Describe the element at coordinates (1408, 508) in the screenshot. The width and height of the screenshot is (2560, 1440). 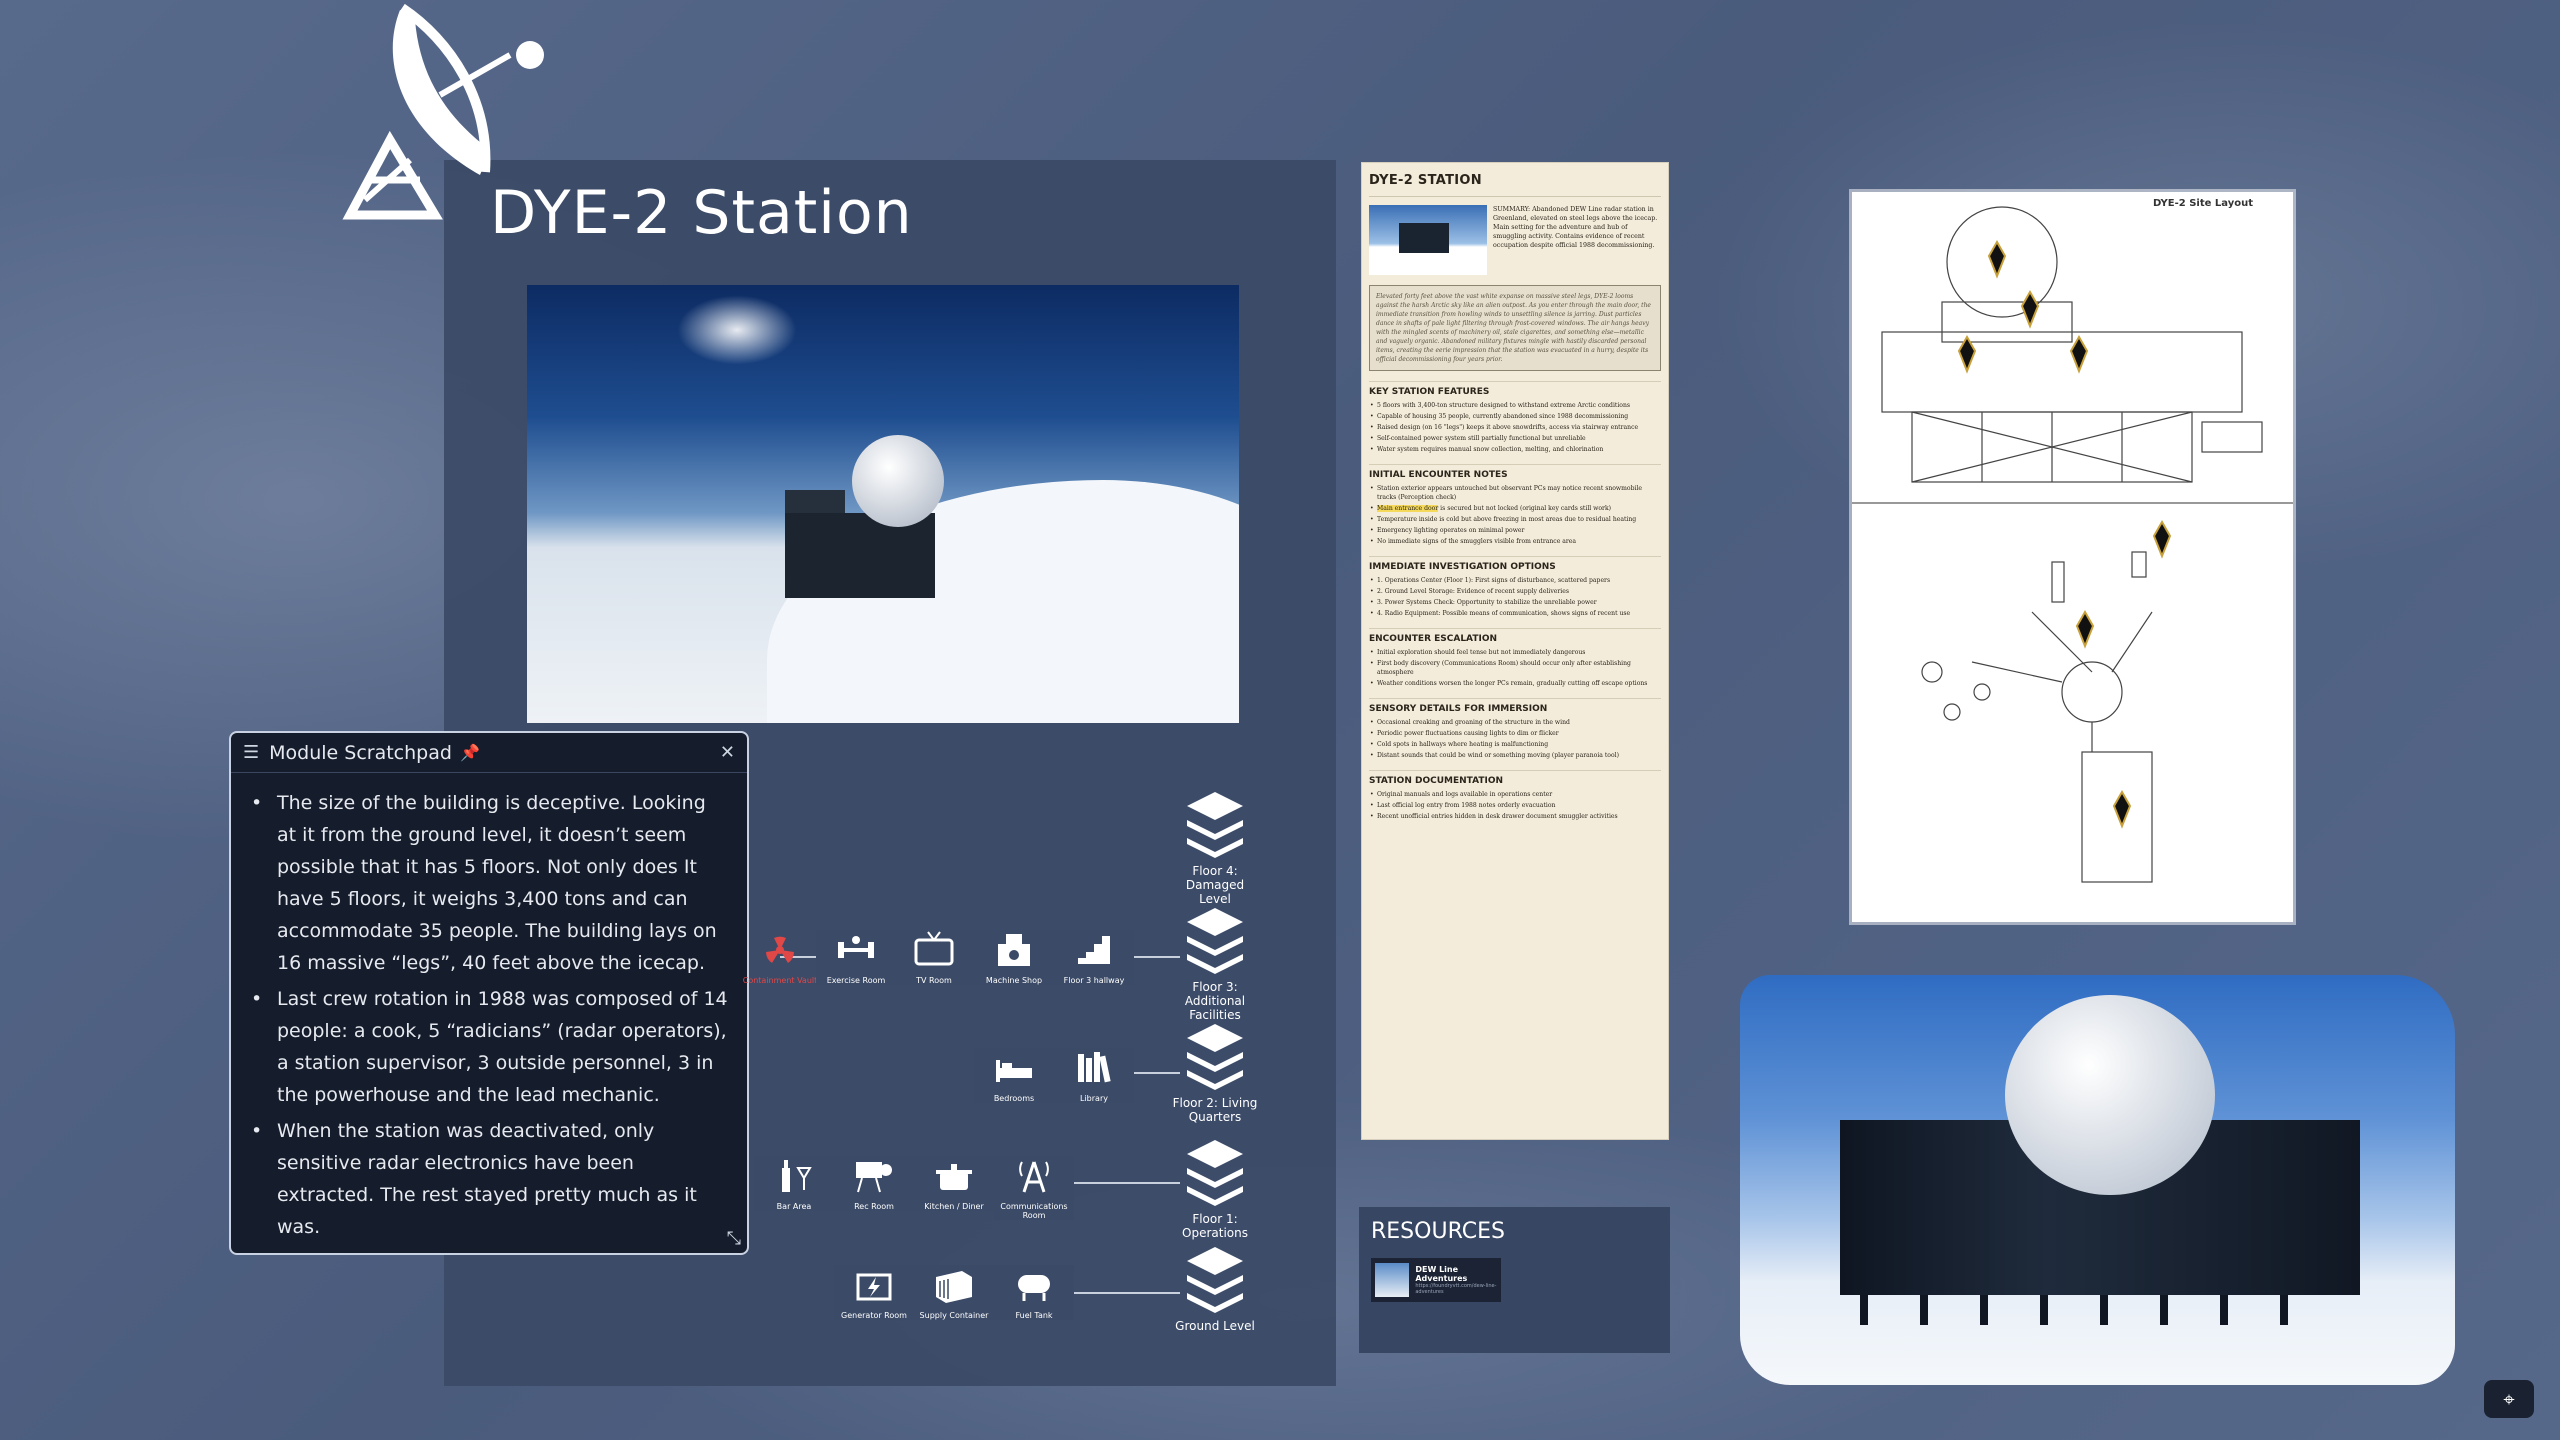
I see `highlighted-phrase: Main entrance door` at that location.